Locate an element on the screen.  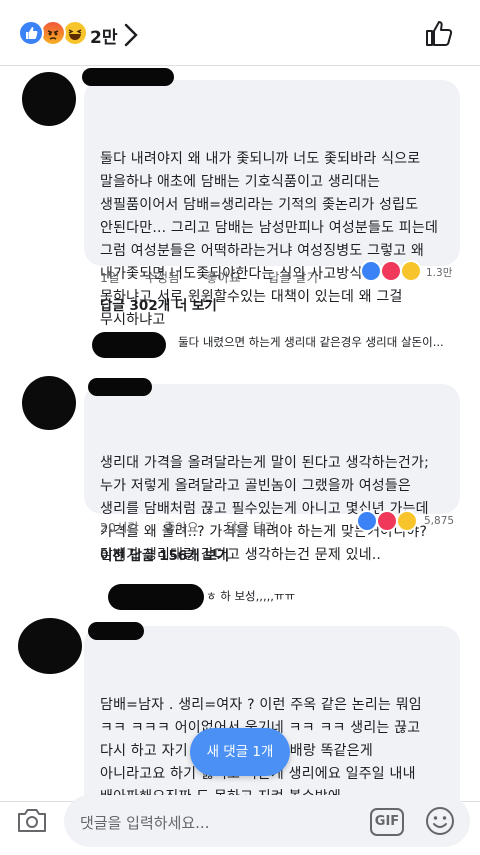
comment-reactions: 5,875 is located at coordinates (408, 523).